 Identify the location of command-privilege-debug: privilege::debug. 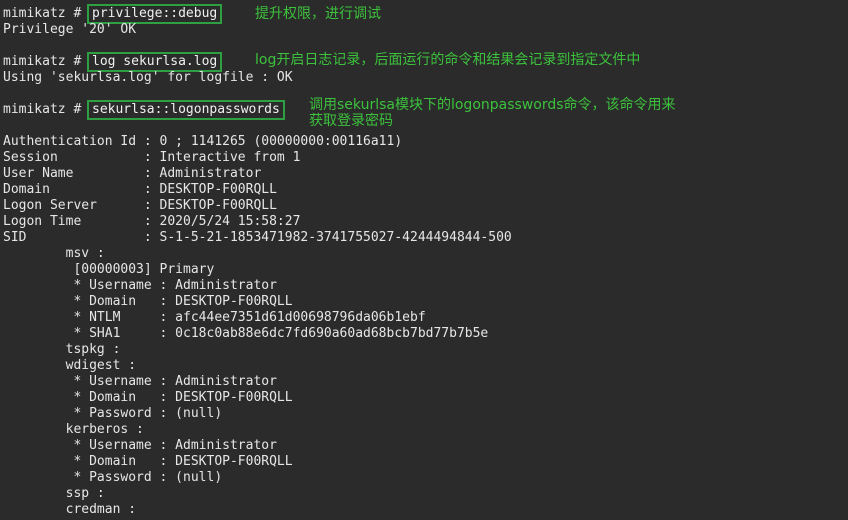
(155, 14).